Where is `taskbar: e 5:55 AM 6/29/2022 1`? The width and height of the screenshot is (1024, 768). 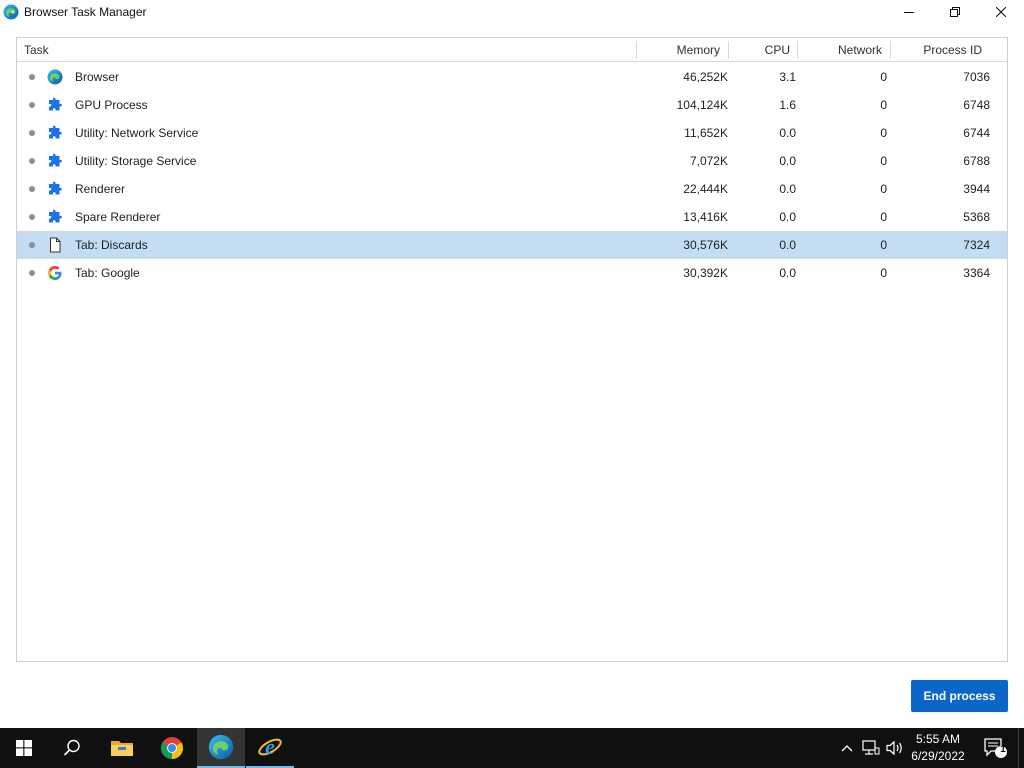
taskbar: e 5:55 AM 6/29/2022 1 is located at coordinates (512, 748).